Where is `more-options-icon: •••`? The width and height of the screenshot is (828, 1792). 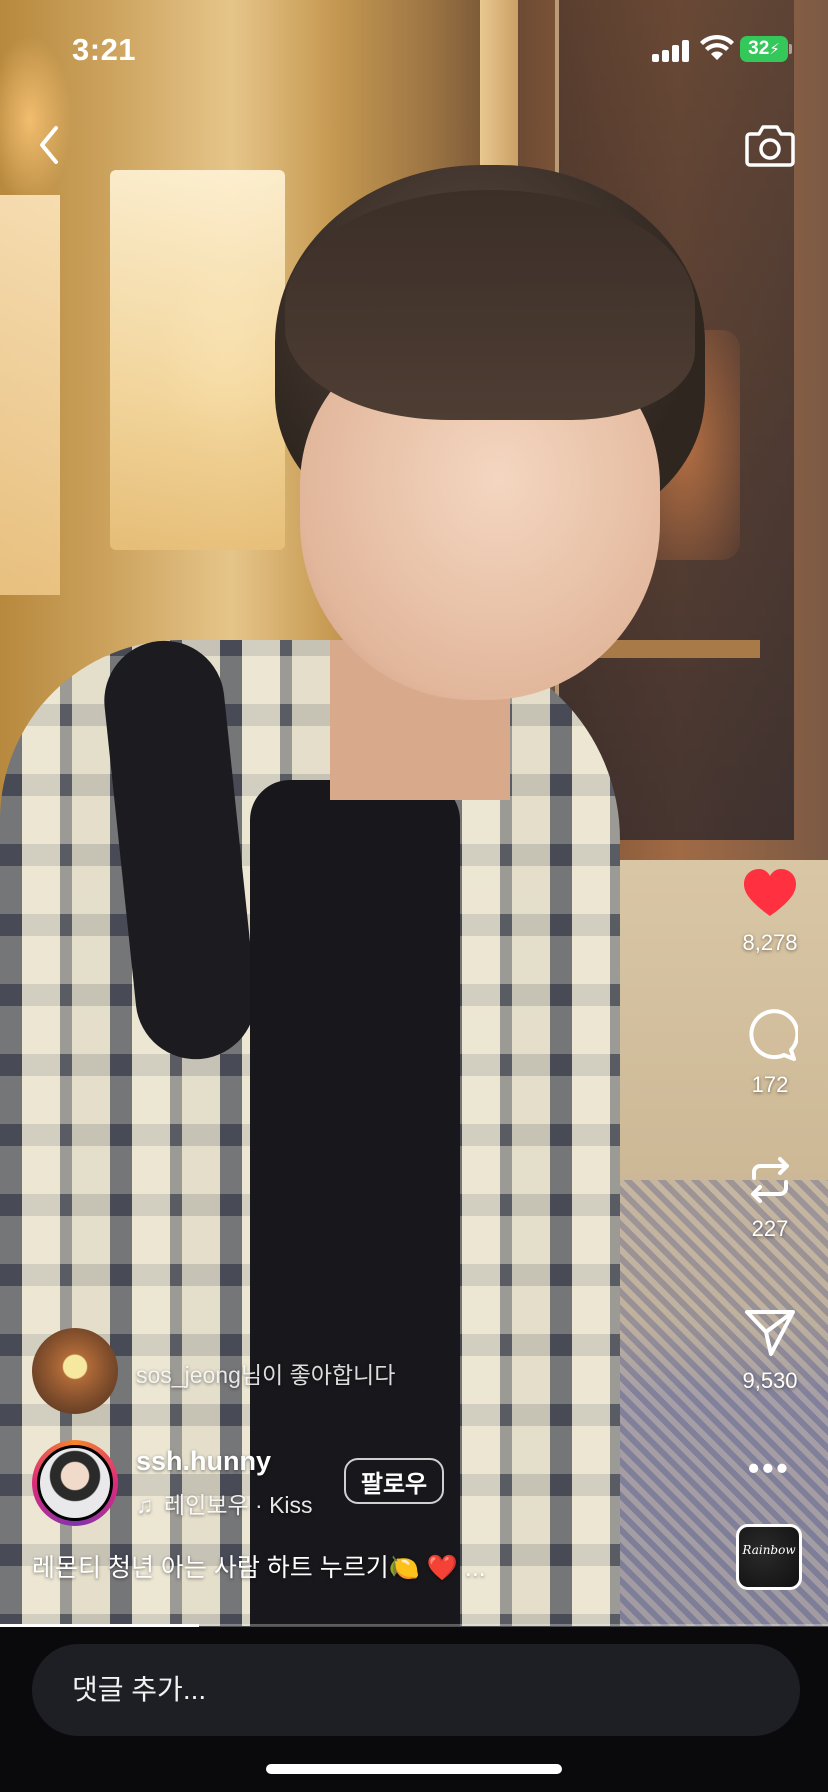
more-options-icon: ••• is located at coordinates (769, 1468).